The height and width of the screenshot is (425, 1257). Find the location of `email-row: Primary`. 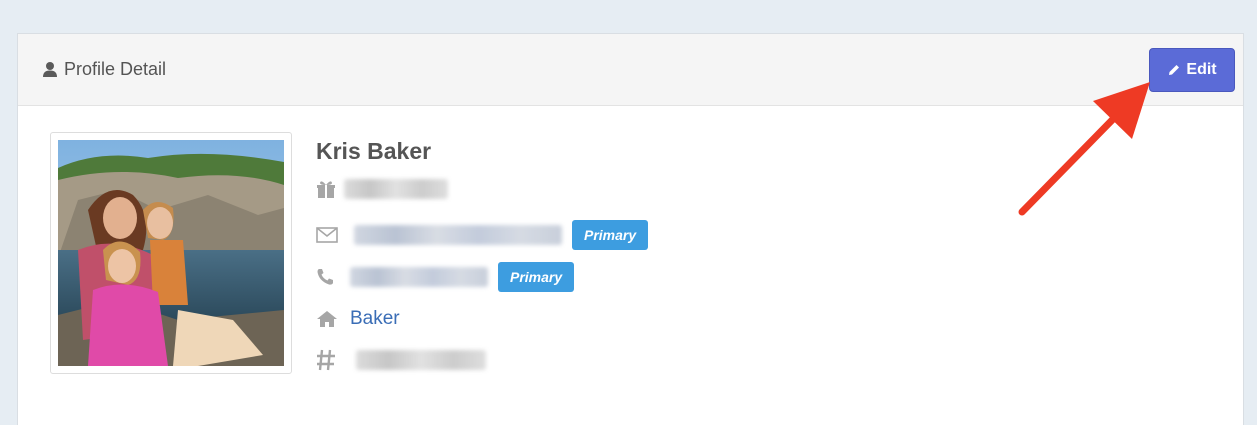

email-row: Primary is located at coordinates (482, 235).